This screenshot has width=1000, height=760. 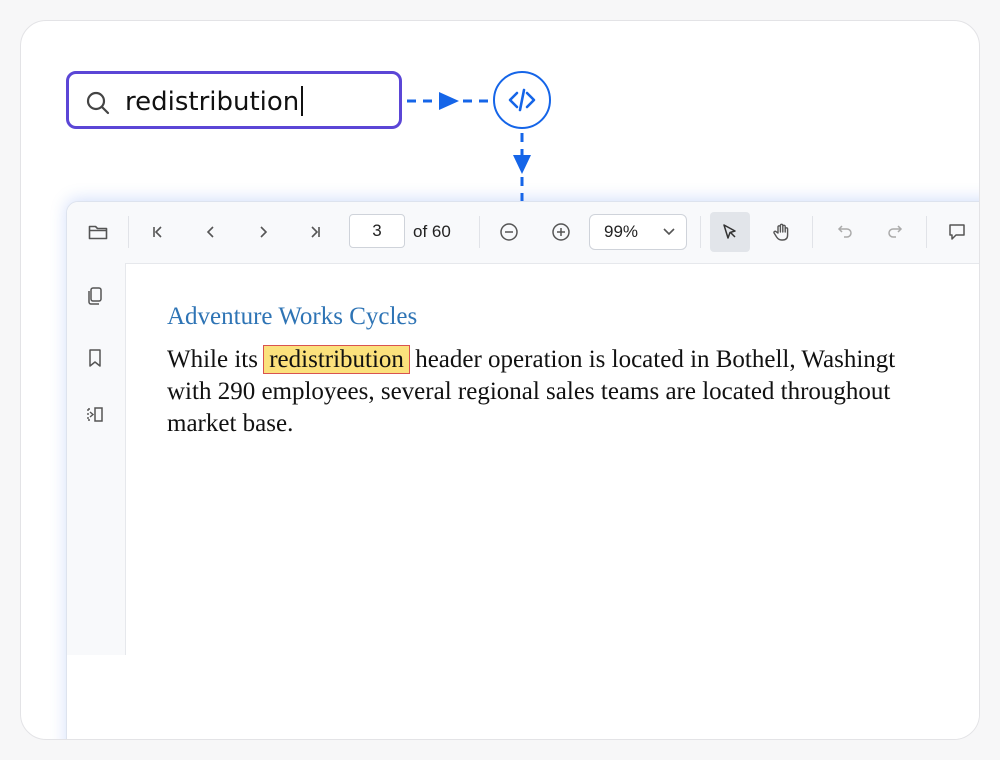 What do you see at coordinates (730, 232) in the screenshot?
I see `text-select-icon` at bounding box center [730, 232].